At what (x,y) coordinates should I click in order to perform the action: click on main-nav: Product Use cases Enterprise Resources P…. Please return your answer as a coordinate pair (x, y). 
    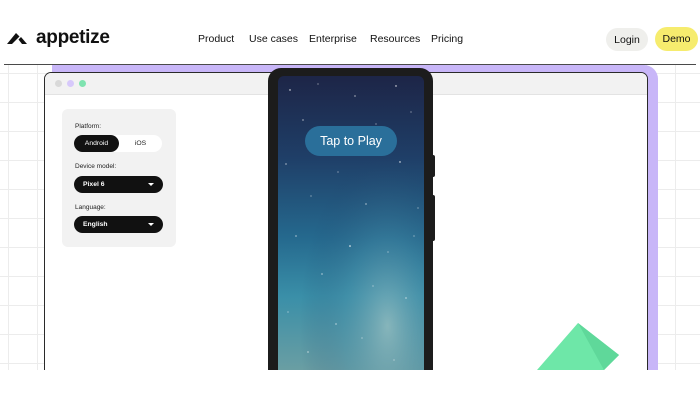
    Looking at the image, I should click on (350, 40).